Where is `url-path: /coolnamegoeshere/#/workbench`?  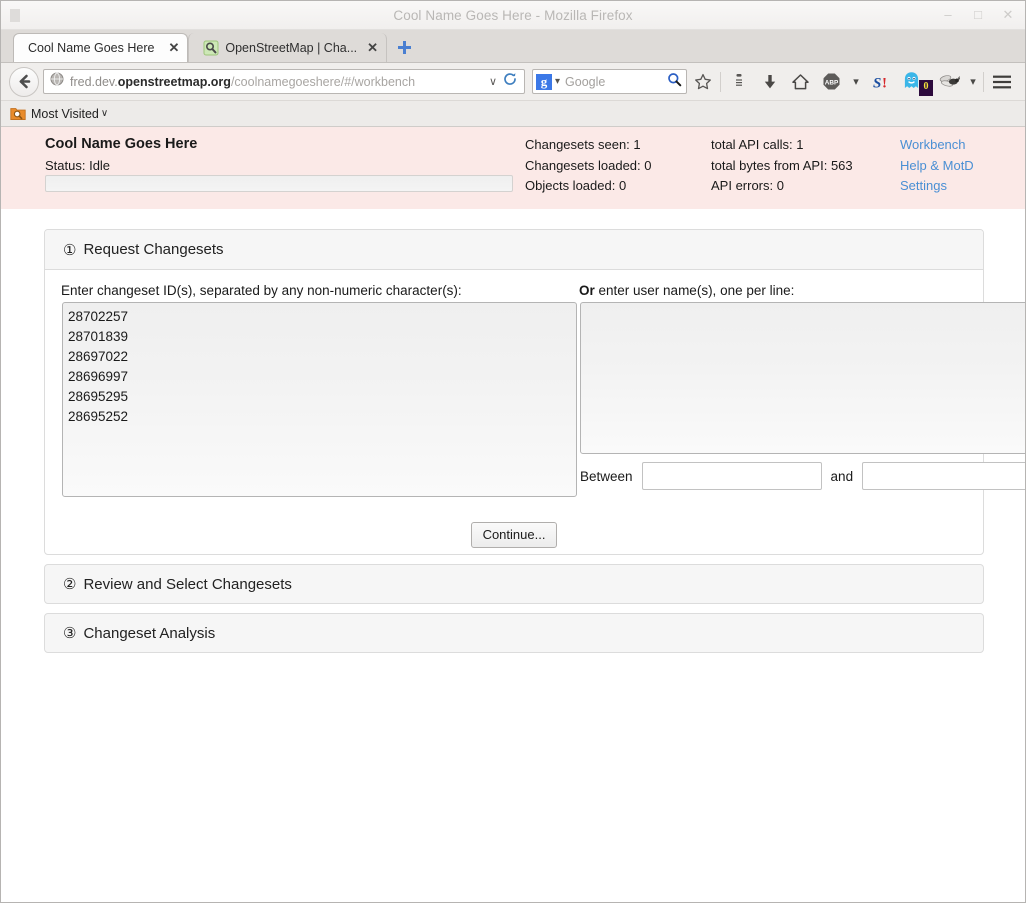 url-path: /coolnamegoeshere/#/workbench is located at coordinates (323, 81).